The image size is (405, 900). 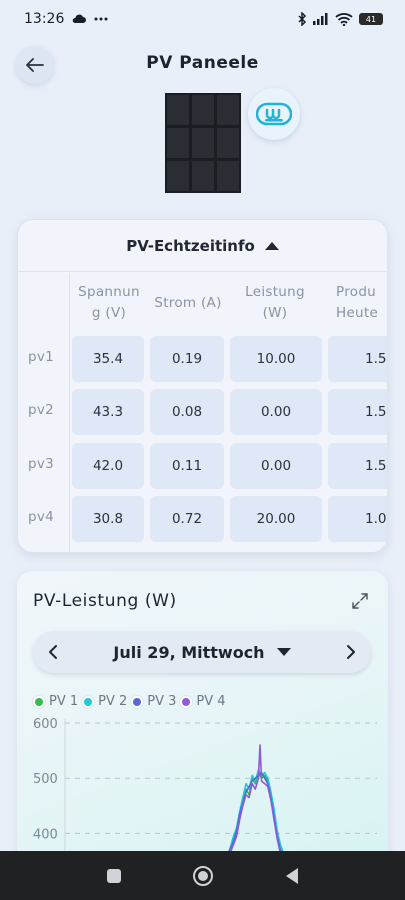 I want to click on device-logo-badge, so click(x=274, y=114).